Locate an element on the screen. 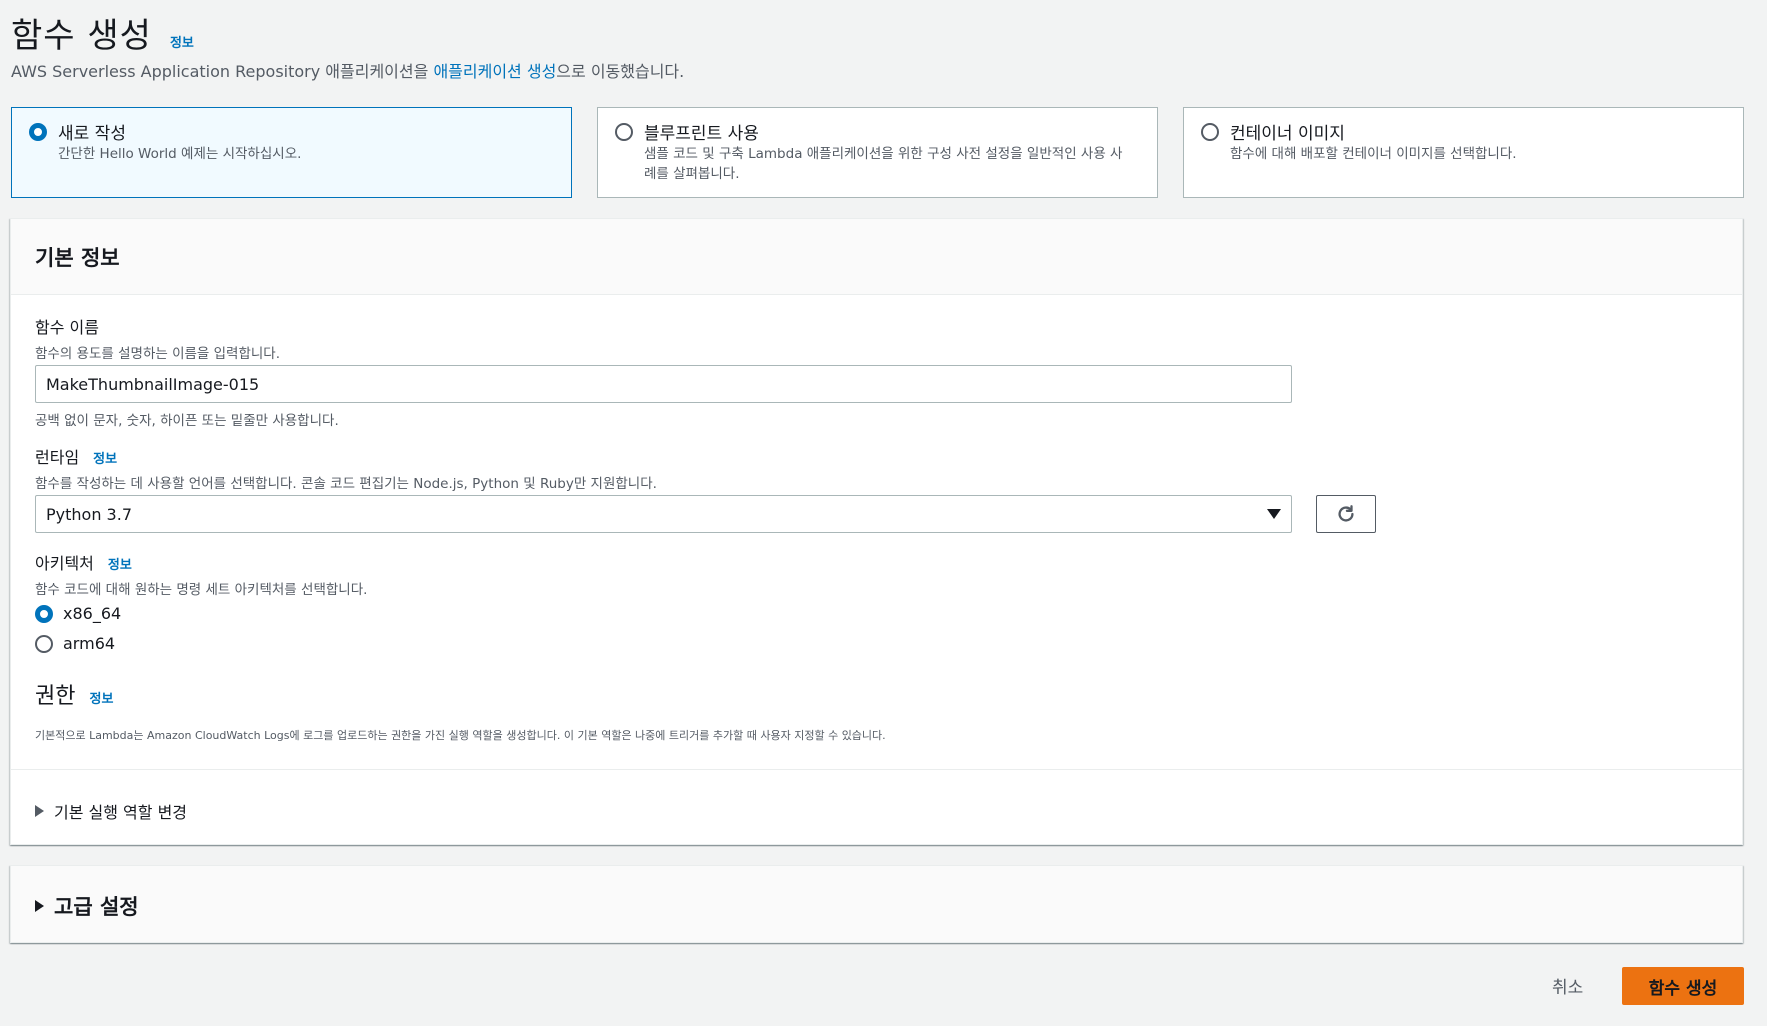 The width and height of the screenshot is (1767, 1026). title-info-link: 정보 is located at coordinates (182, 41).